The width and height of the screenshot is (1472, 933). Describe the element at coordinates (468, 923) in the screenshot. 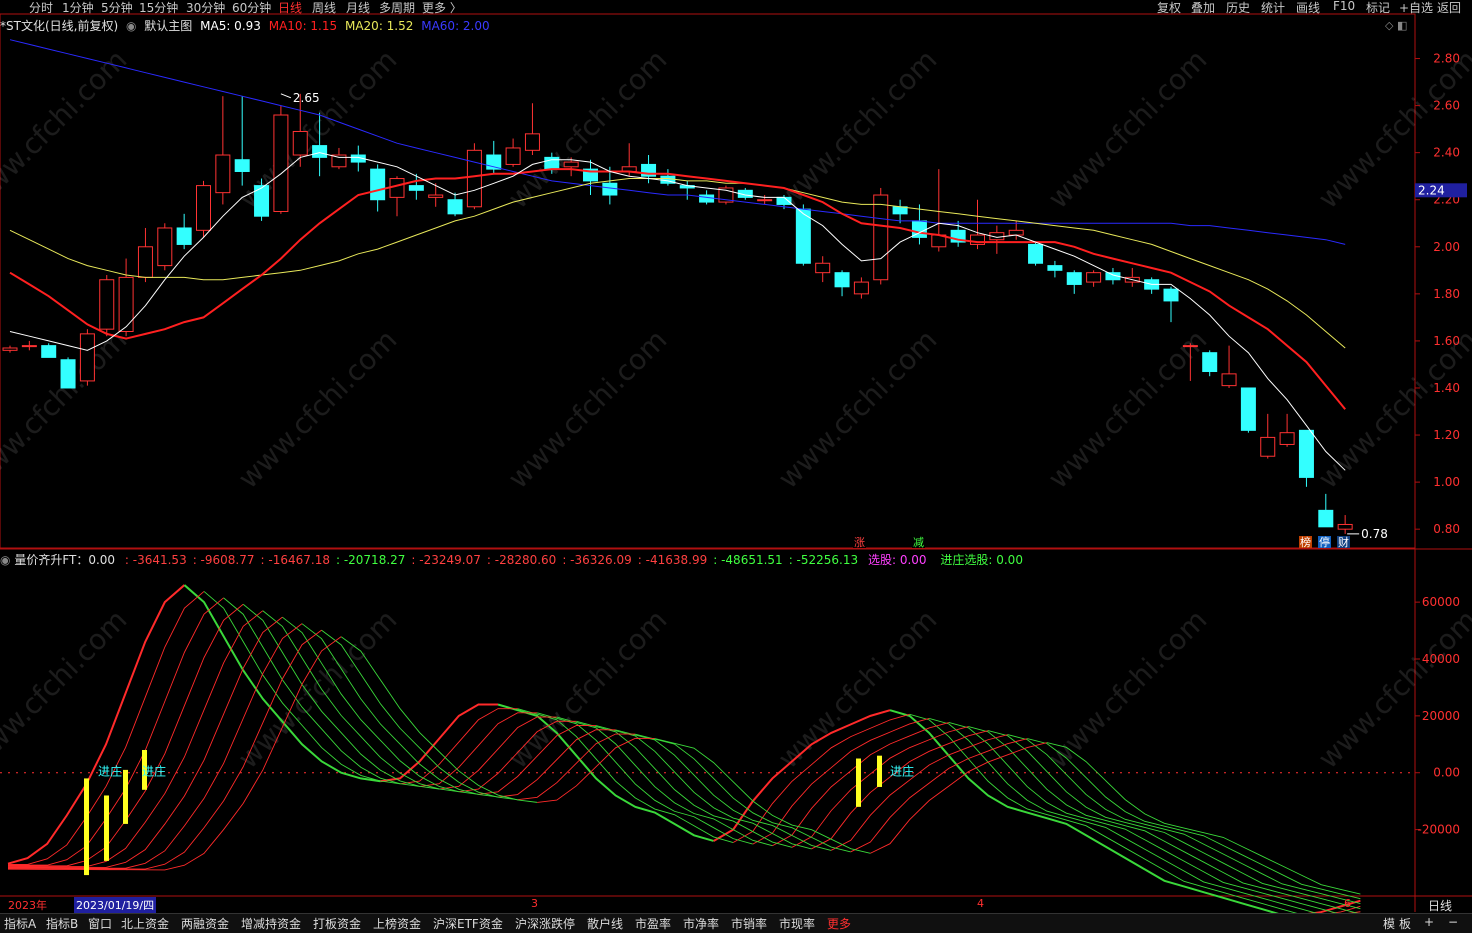

I see `bottom-tab-8: 沪深ETF资金` at that location.